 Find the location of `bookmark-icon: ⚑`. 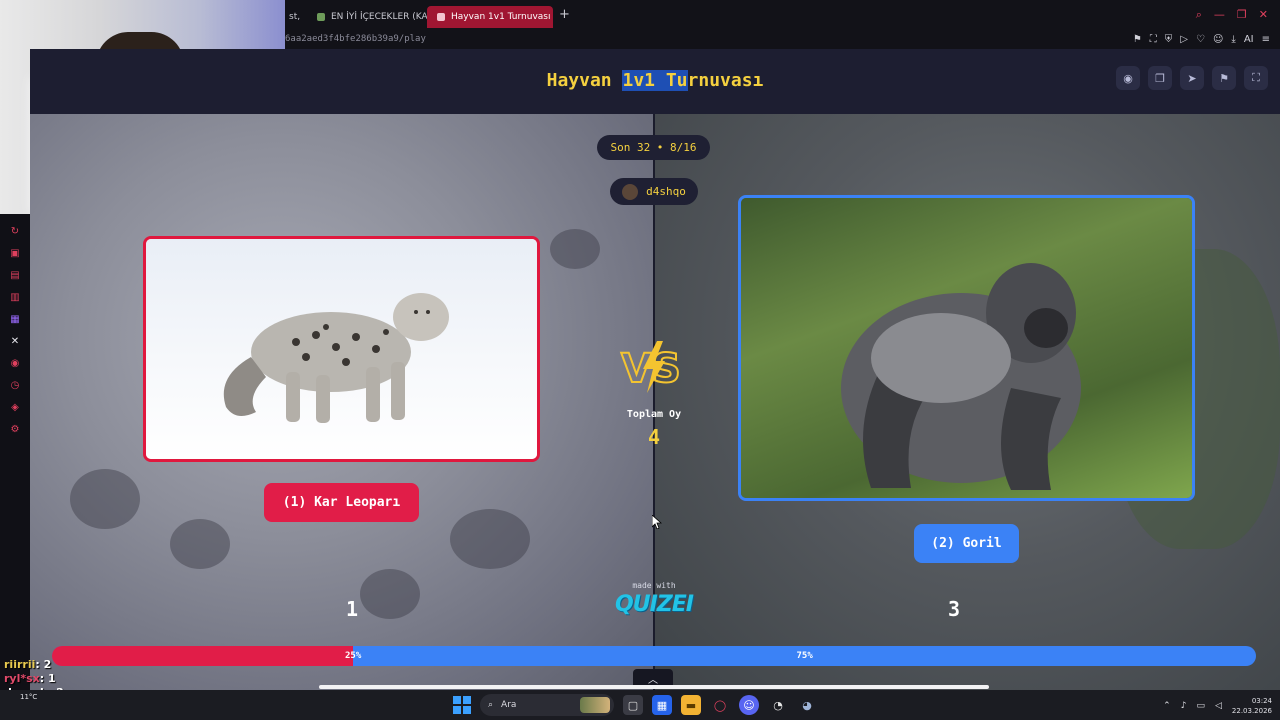

bookmark-icon: ⚑ is located at coordinates (1137, 39).